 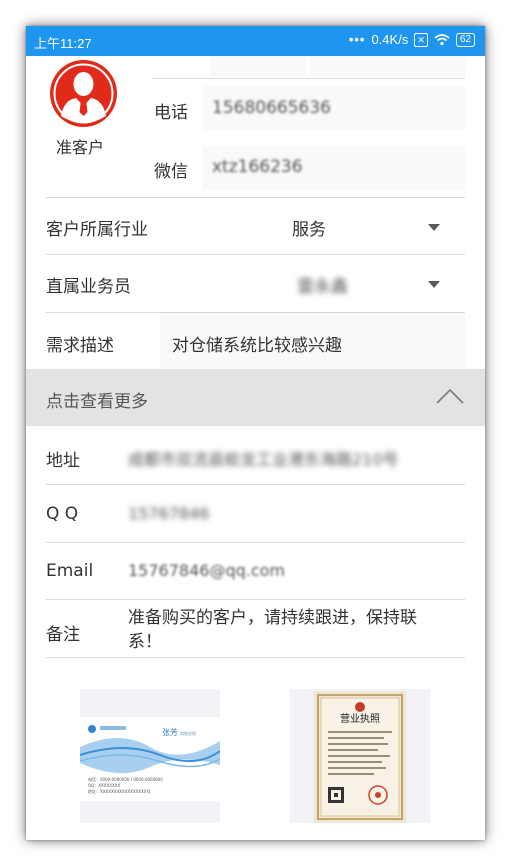 I want to click on show-more-label: 点击查看更多, so click(x=97, y=402).